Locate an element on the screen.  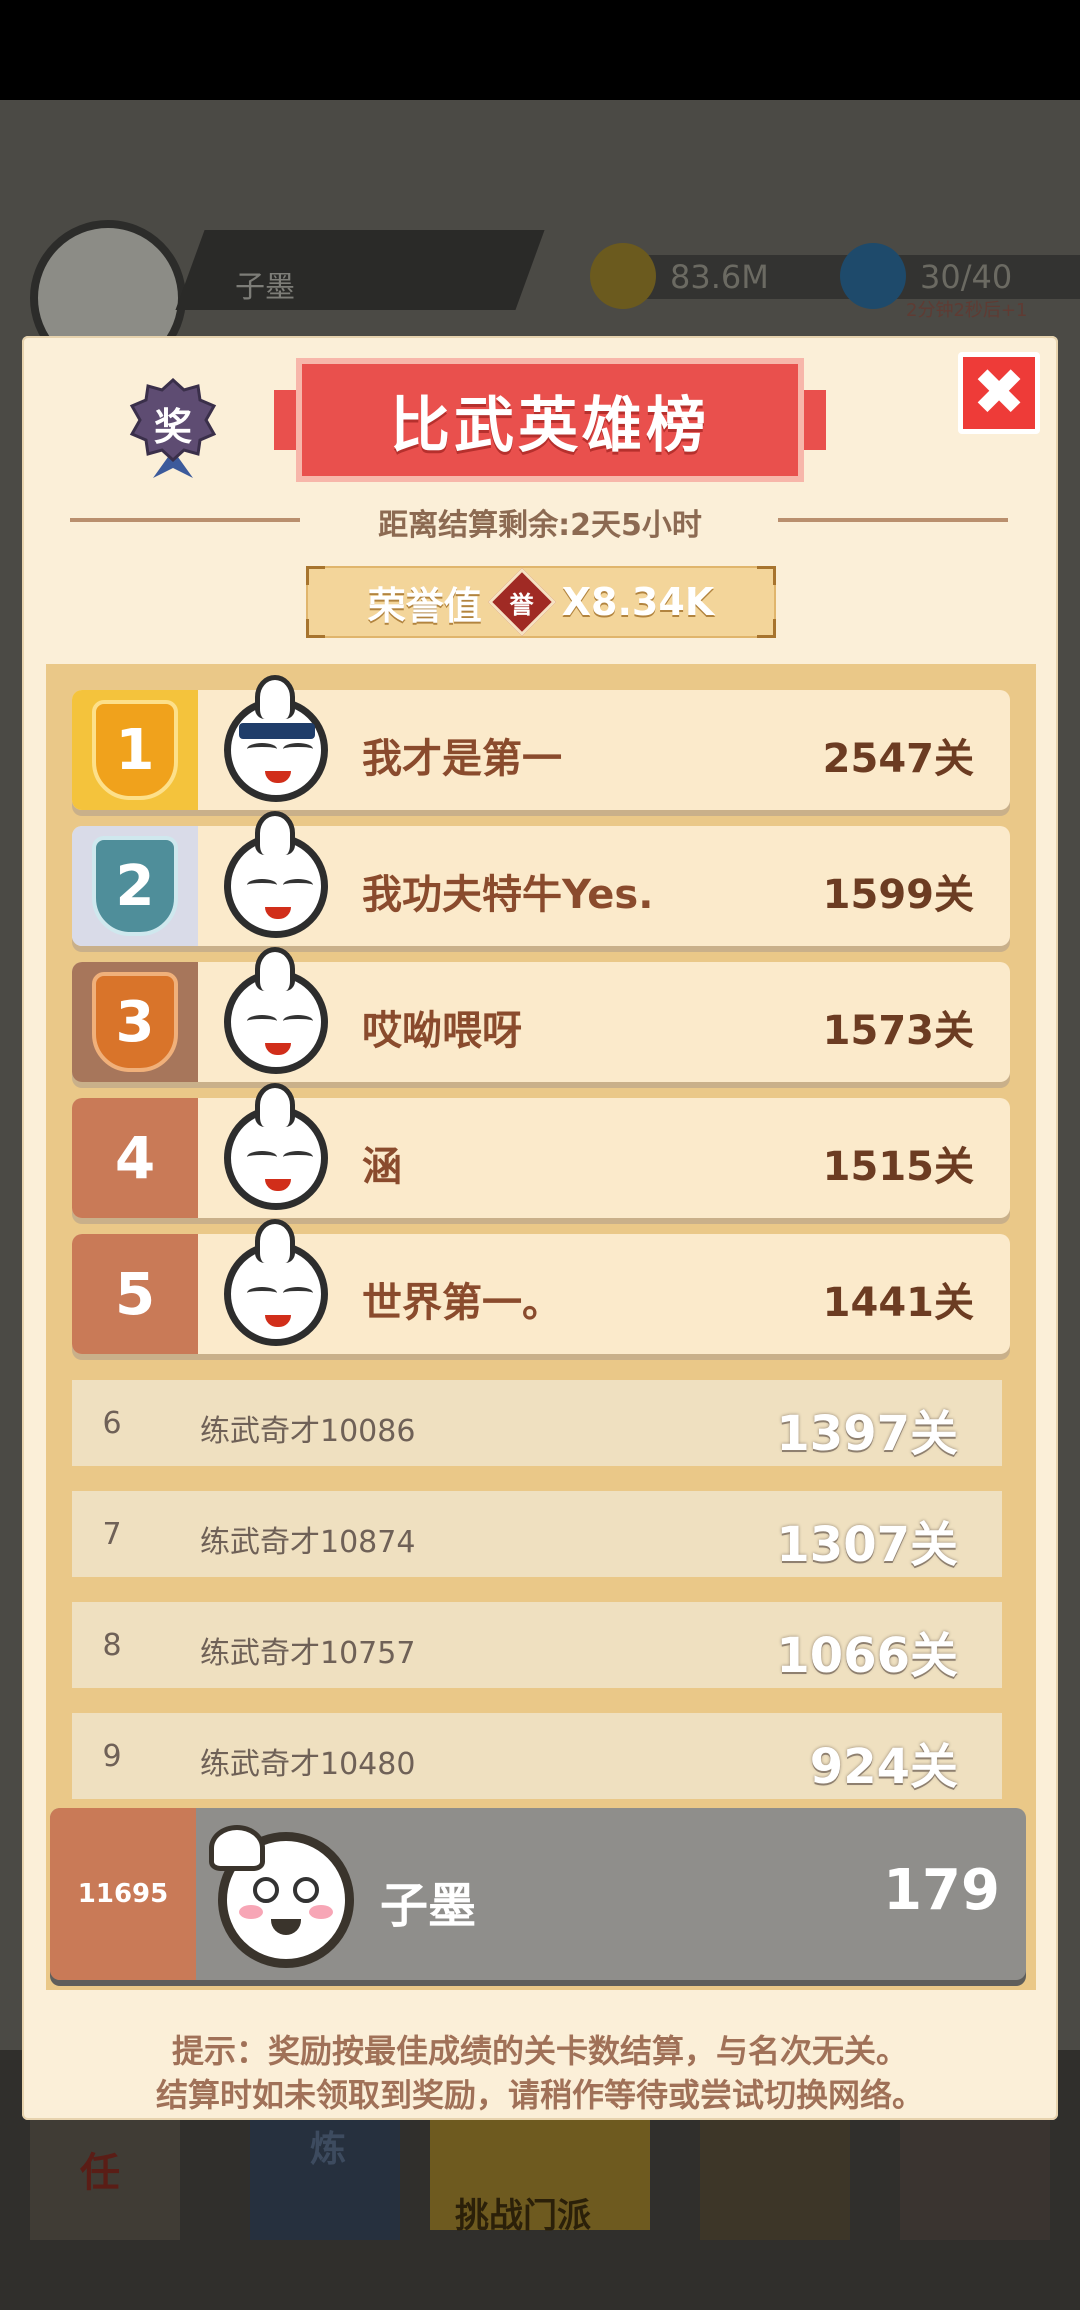
coin-icon is located at coordinates (623, 276).